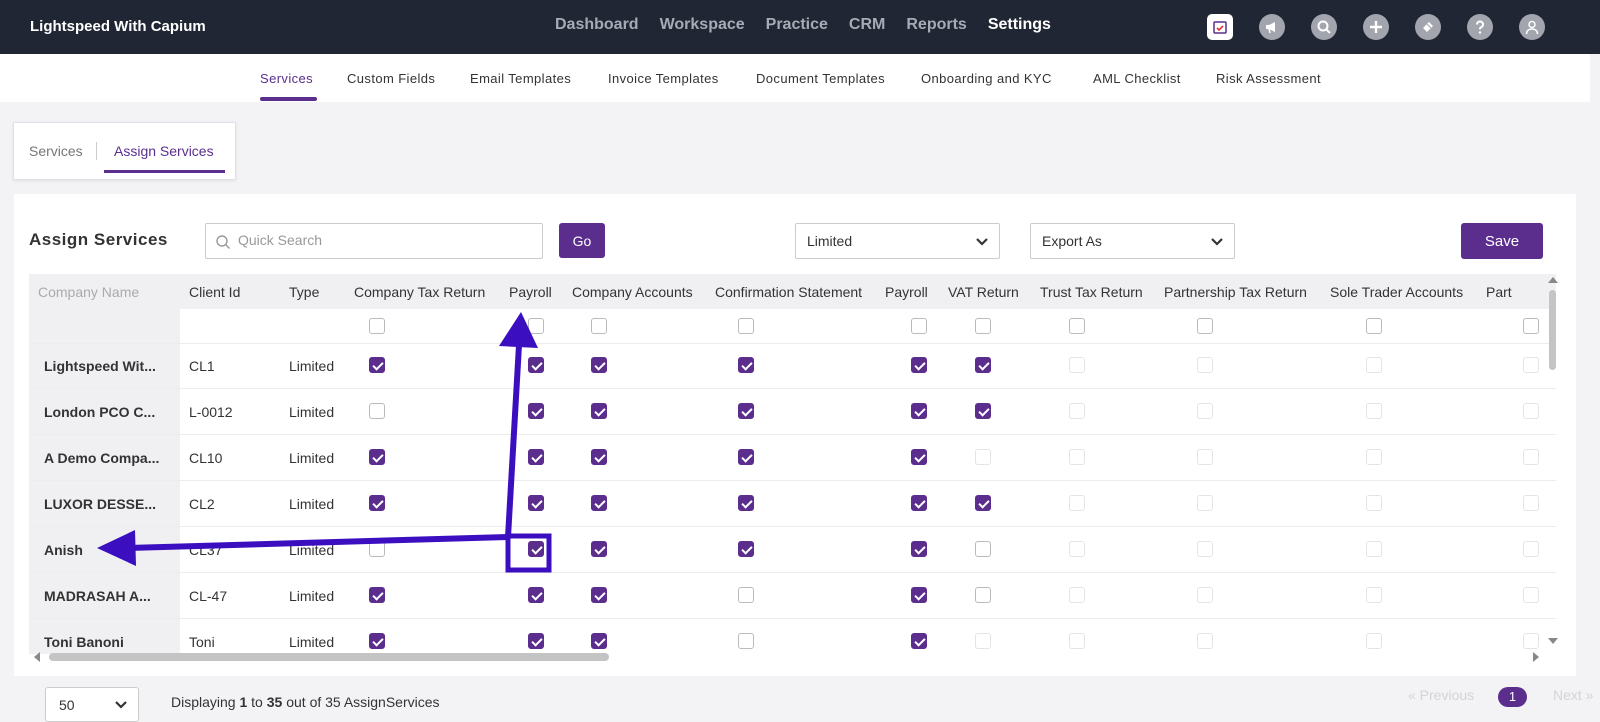 The height and width of the screenshot is (722, 1600). Describe the element at coordinates (1396, 292) in the screenshot. I see `column-header: Sole Trader Accounts` at that location.